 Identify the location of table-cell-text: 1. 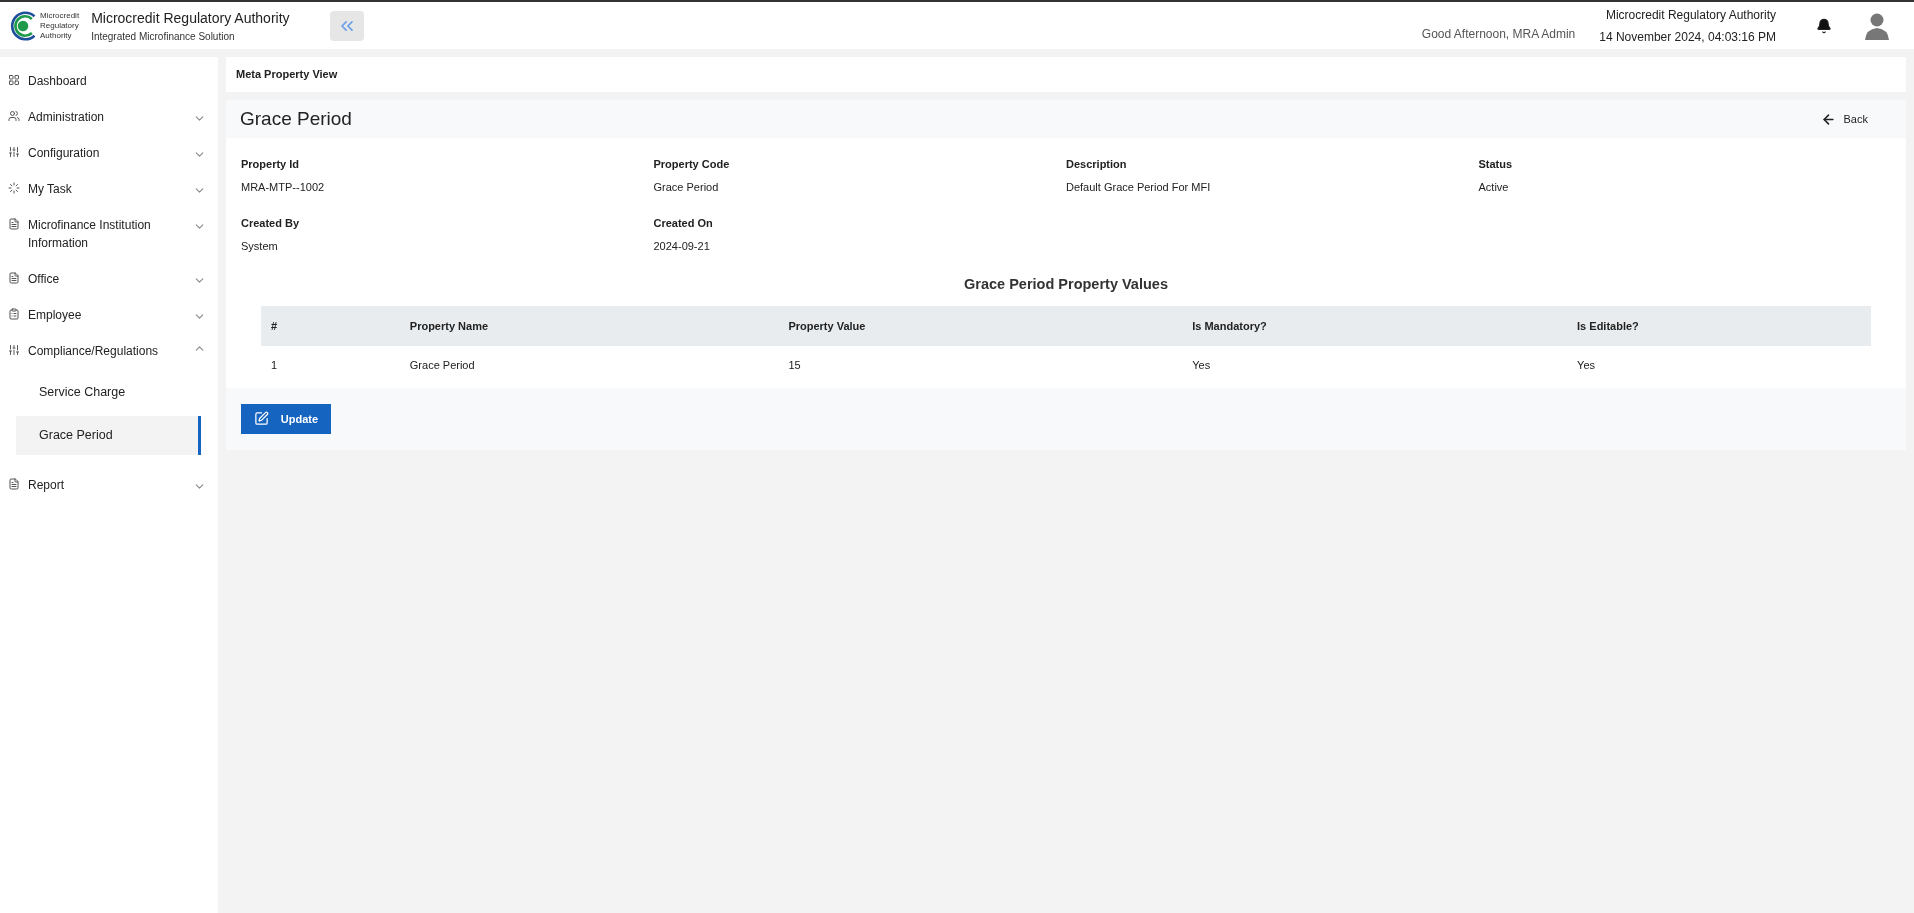
(275, 365).